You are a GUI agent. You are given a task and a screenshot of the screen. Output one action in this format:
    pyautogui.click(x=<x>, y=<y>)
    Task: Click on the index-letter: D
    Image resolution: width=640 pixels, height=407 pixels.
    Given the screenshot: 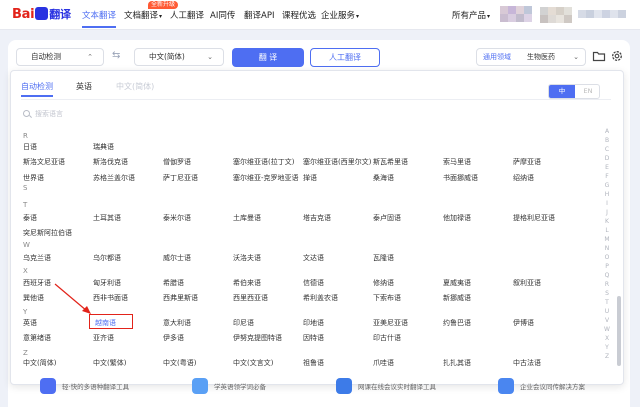 What is the action you would take?
    pyautogui.click(x=607, y=158)
    